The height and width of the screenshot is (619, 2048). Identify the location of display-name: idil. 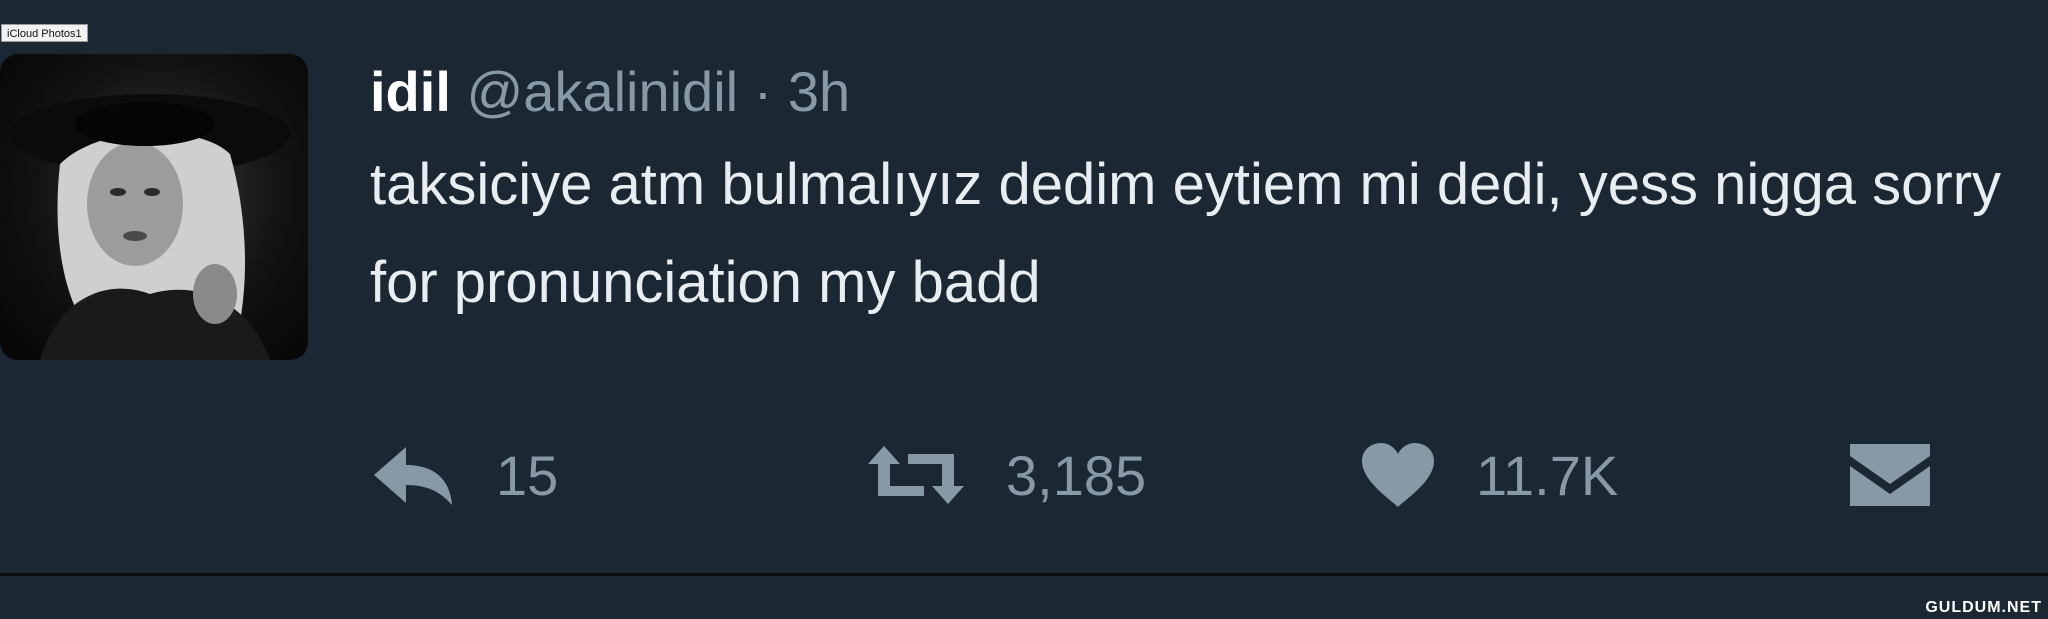
(410, 91).